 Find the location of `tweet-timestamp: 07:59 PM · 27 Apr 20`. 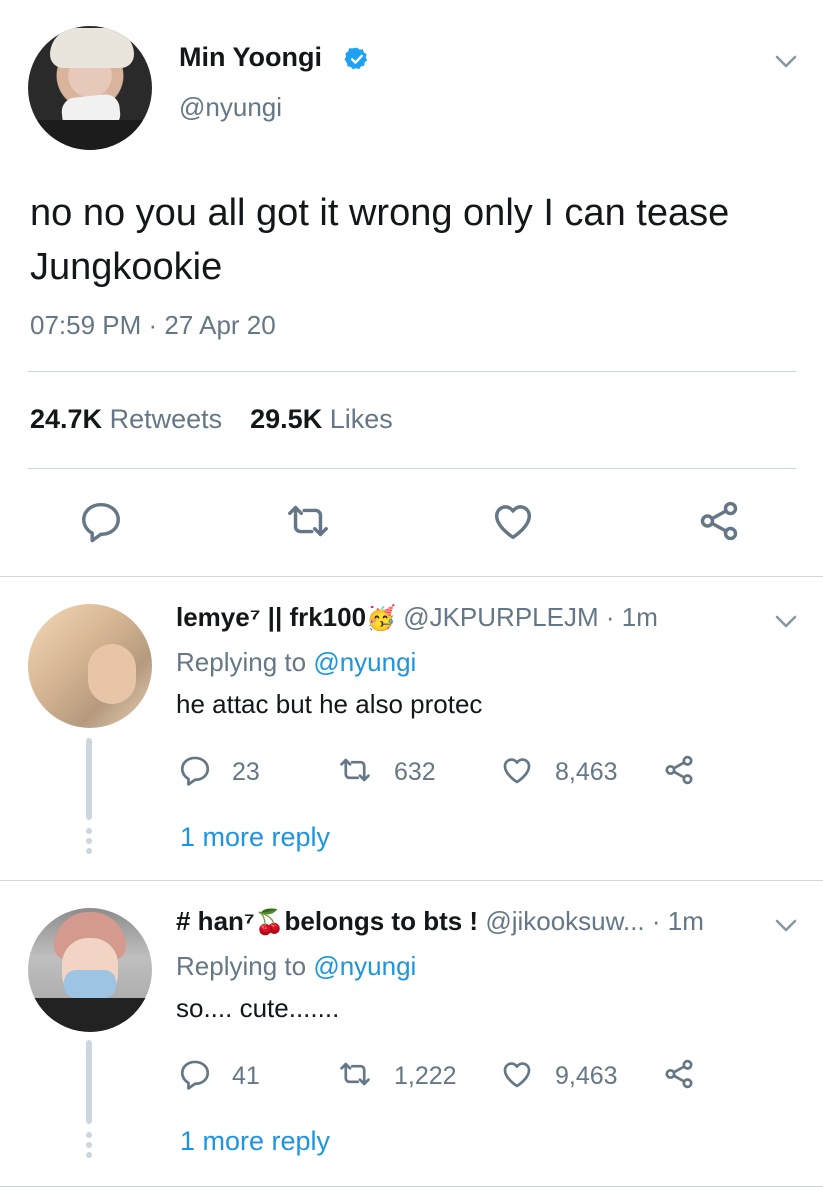

tweet-timestamp: 07:59 PM · 27 Apr 20 is located at coordinates (153, 325).